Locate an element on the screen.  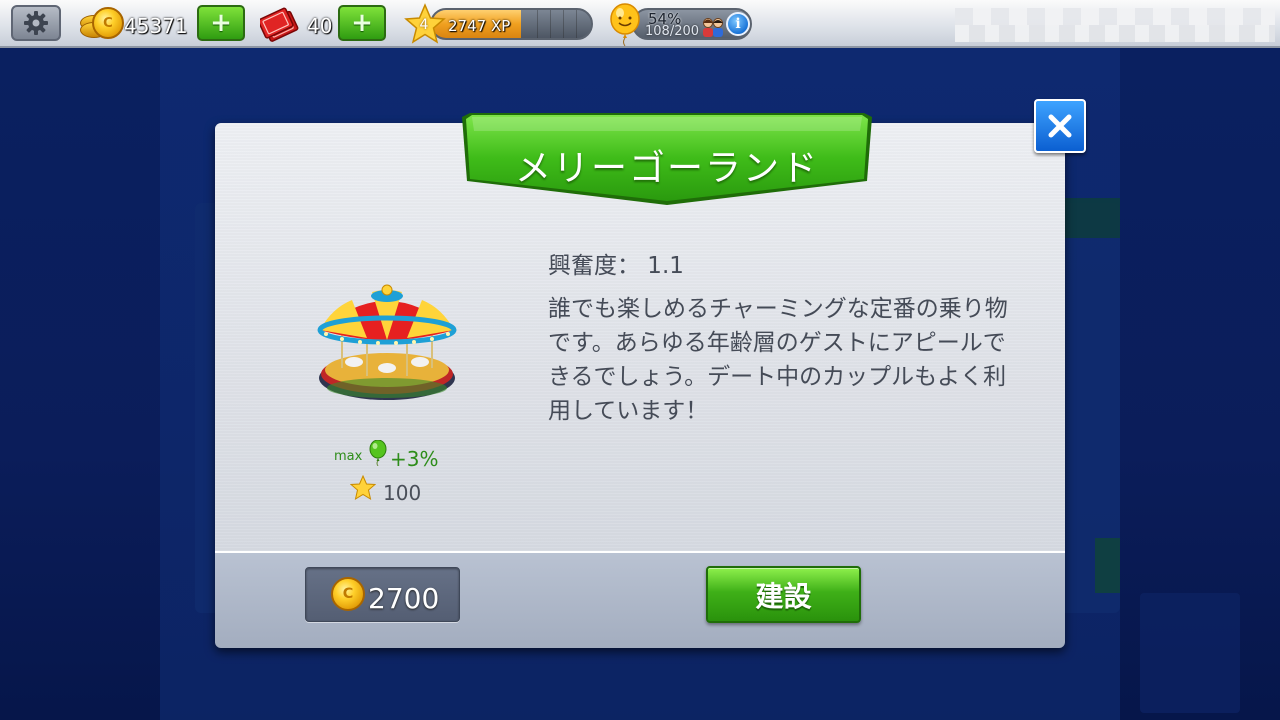
info-icon: i is located at coordinates (738, 24).